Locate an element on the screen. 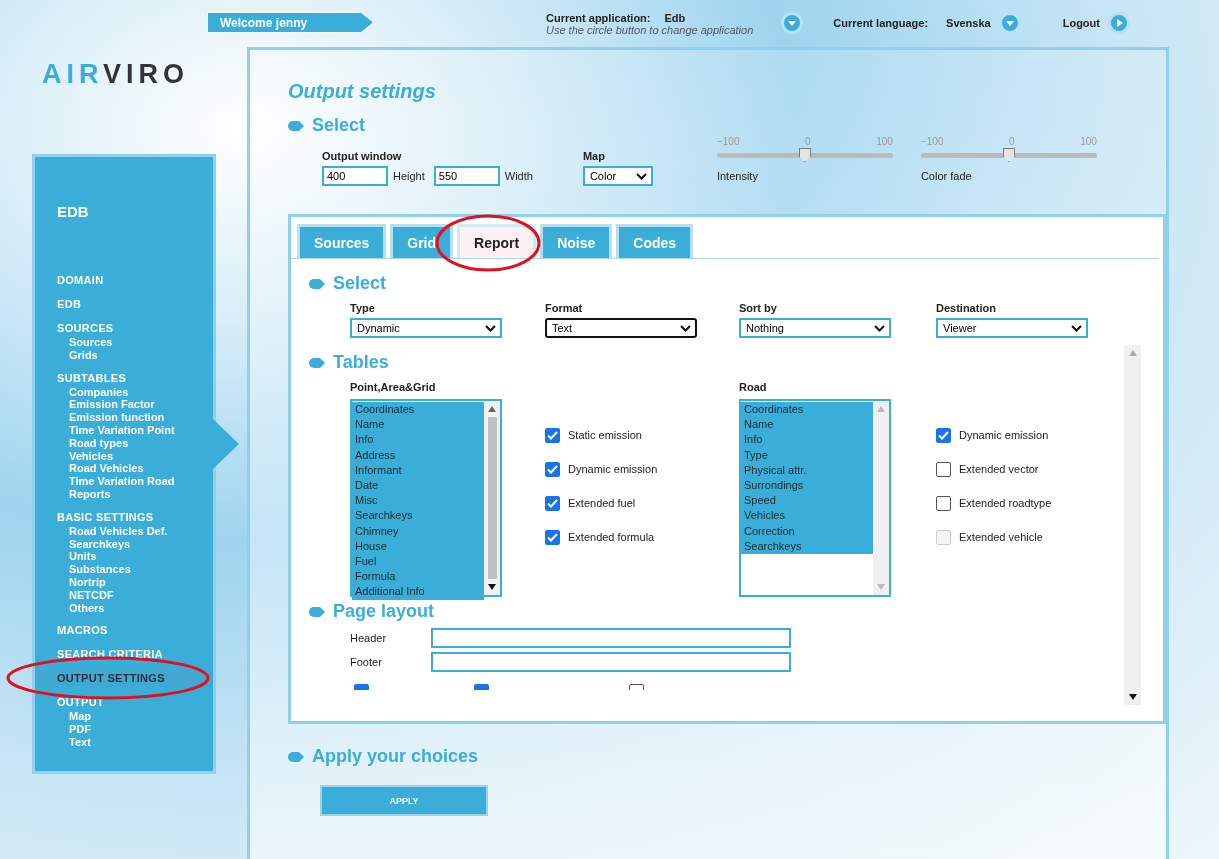 The height and width of the screenshot is (859, 1219). sidebar-subitem: PDF is located at coordinates (124, 729).